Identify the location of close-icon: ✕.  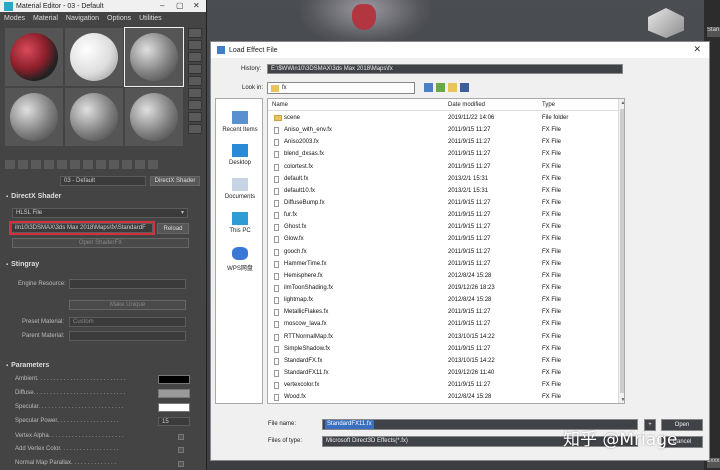
(196, 5).